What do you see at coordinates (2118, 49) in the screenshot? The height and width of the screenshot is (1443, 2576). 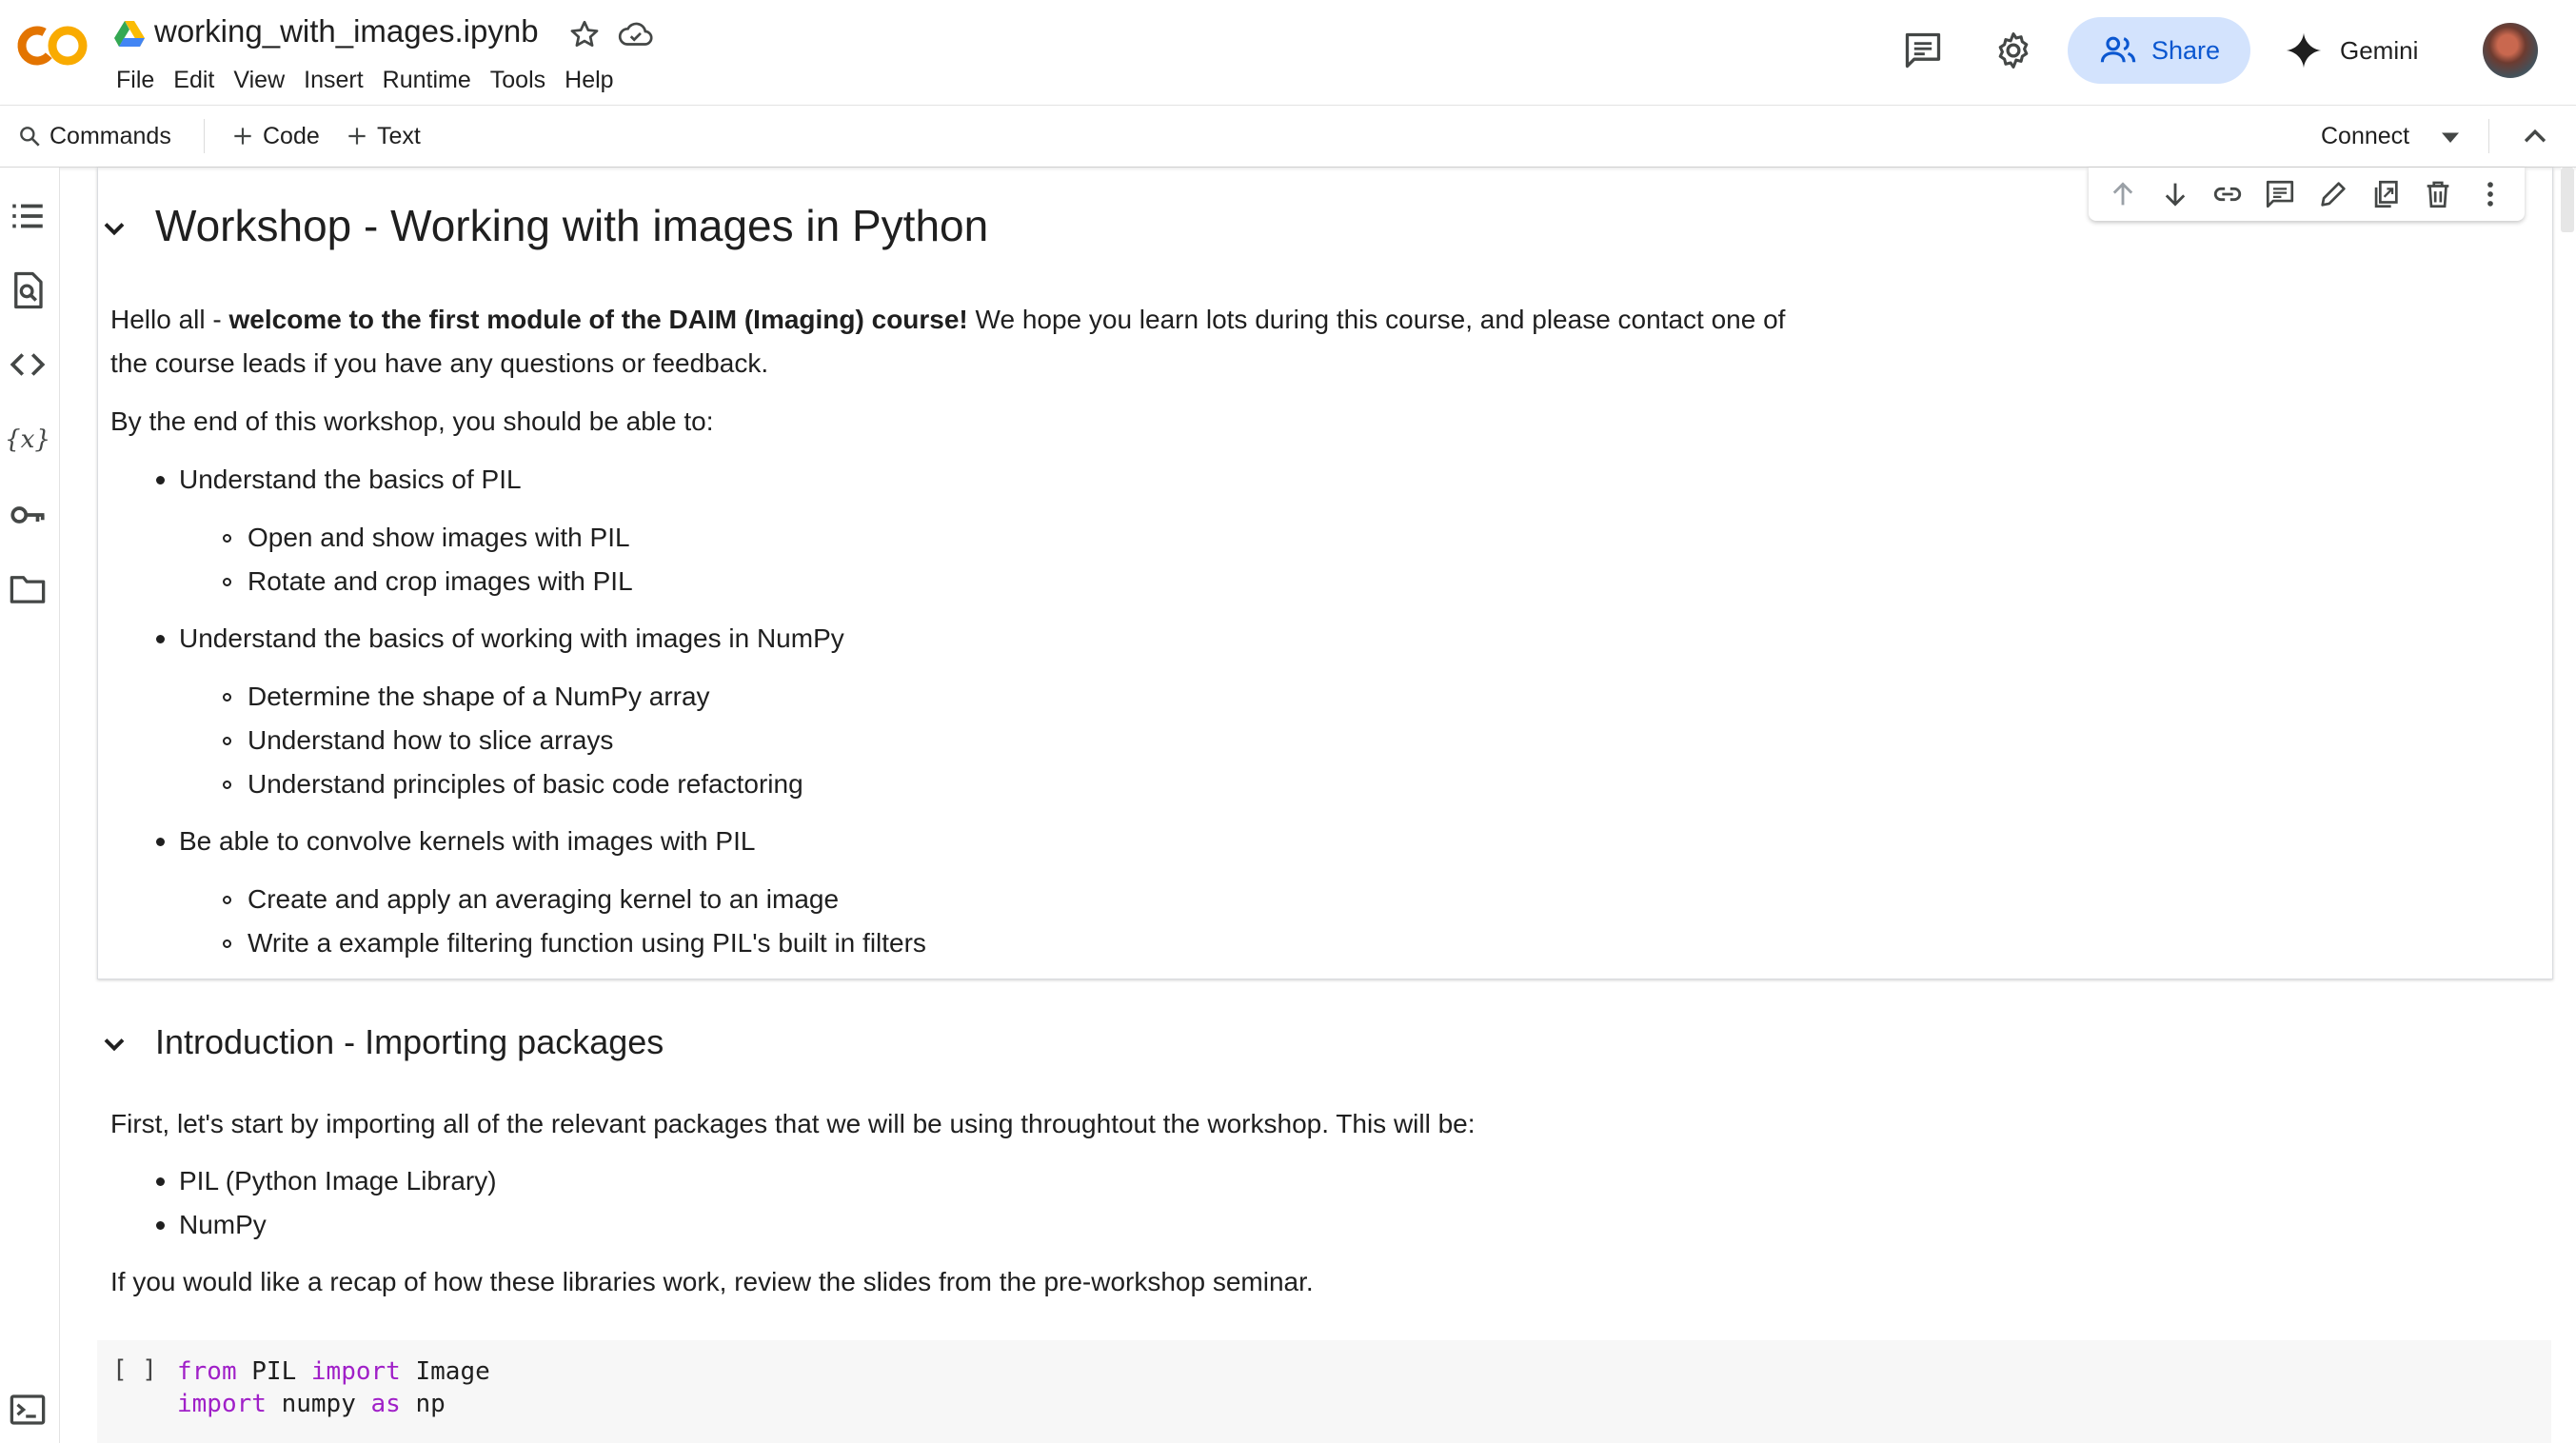 I see `people-icon` at bounding box center [2118, 49].